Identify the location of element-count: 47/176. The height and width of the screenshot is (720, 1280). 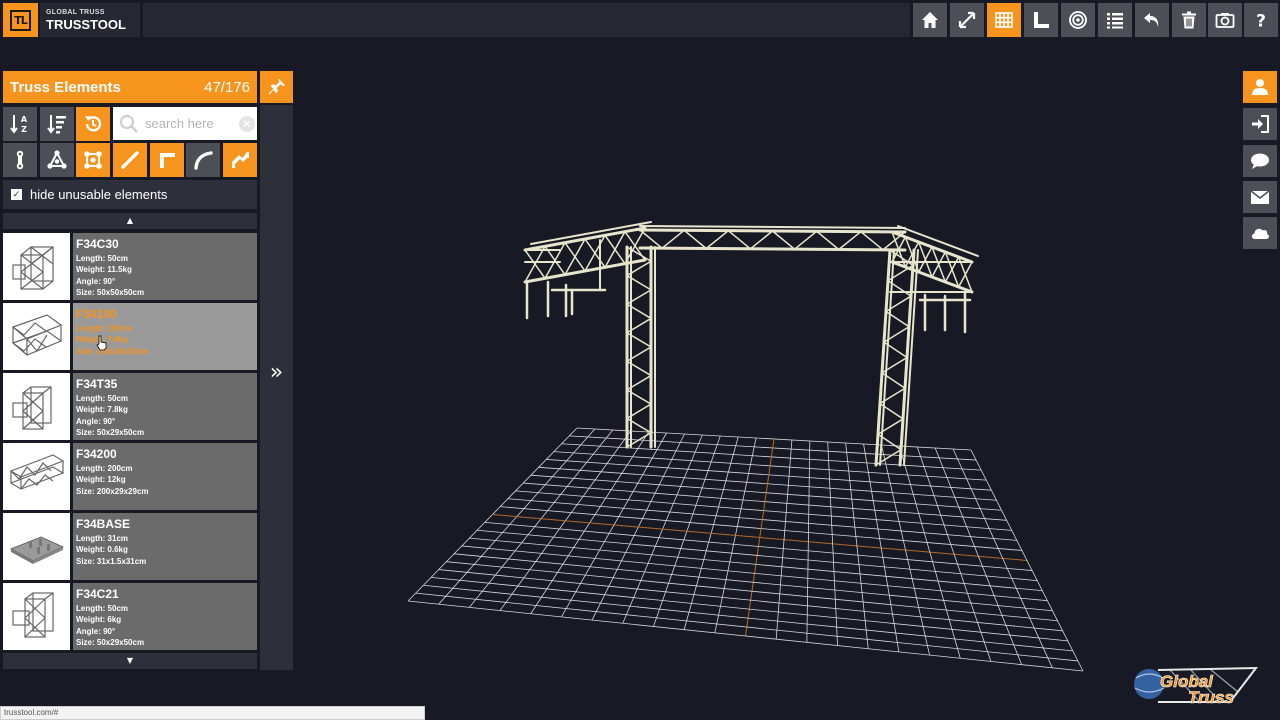
(227, 87).